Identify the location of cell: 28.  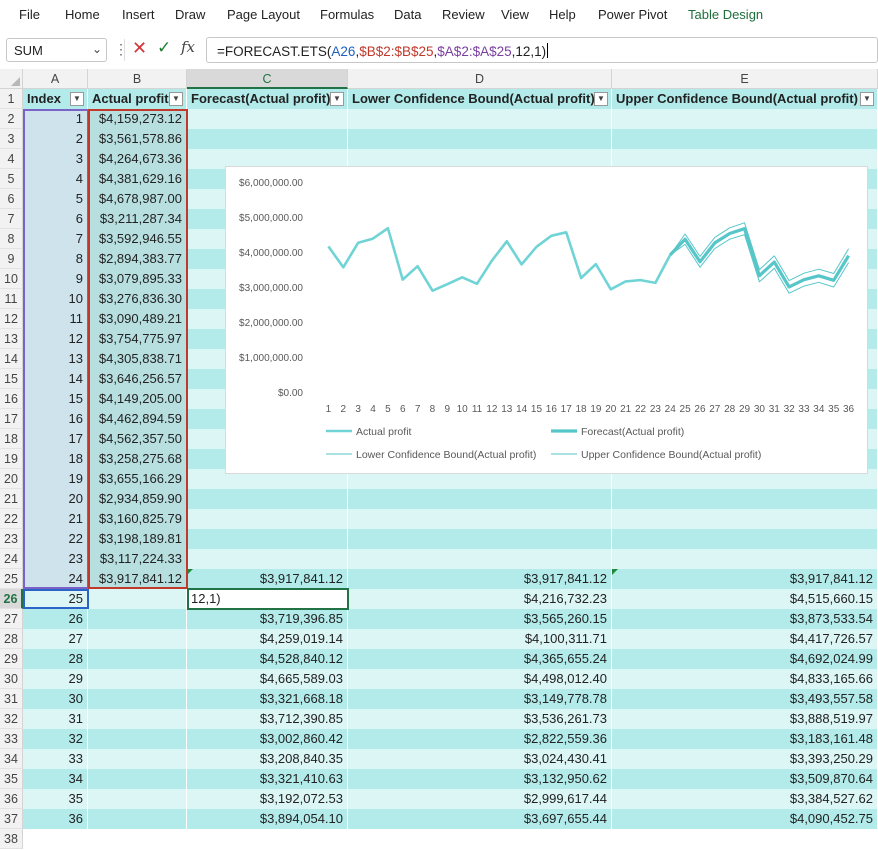
(55, 659).